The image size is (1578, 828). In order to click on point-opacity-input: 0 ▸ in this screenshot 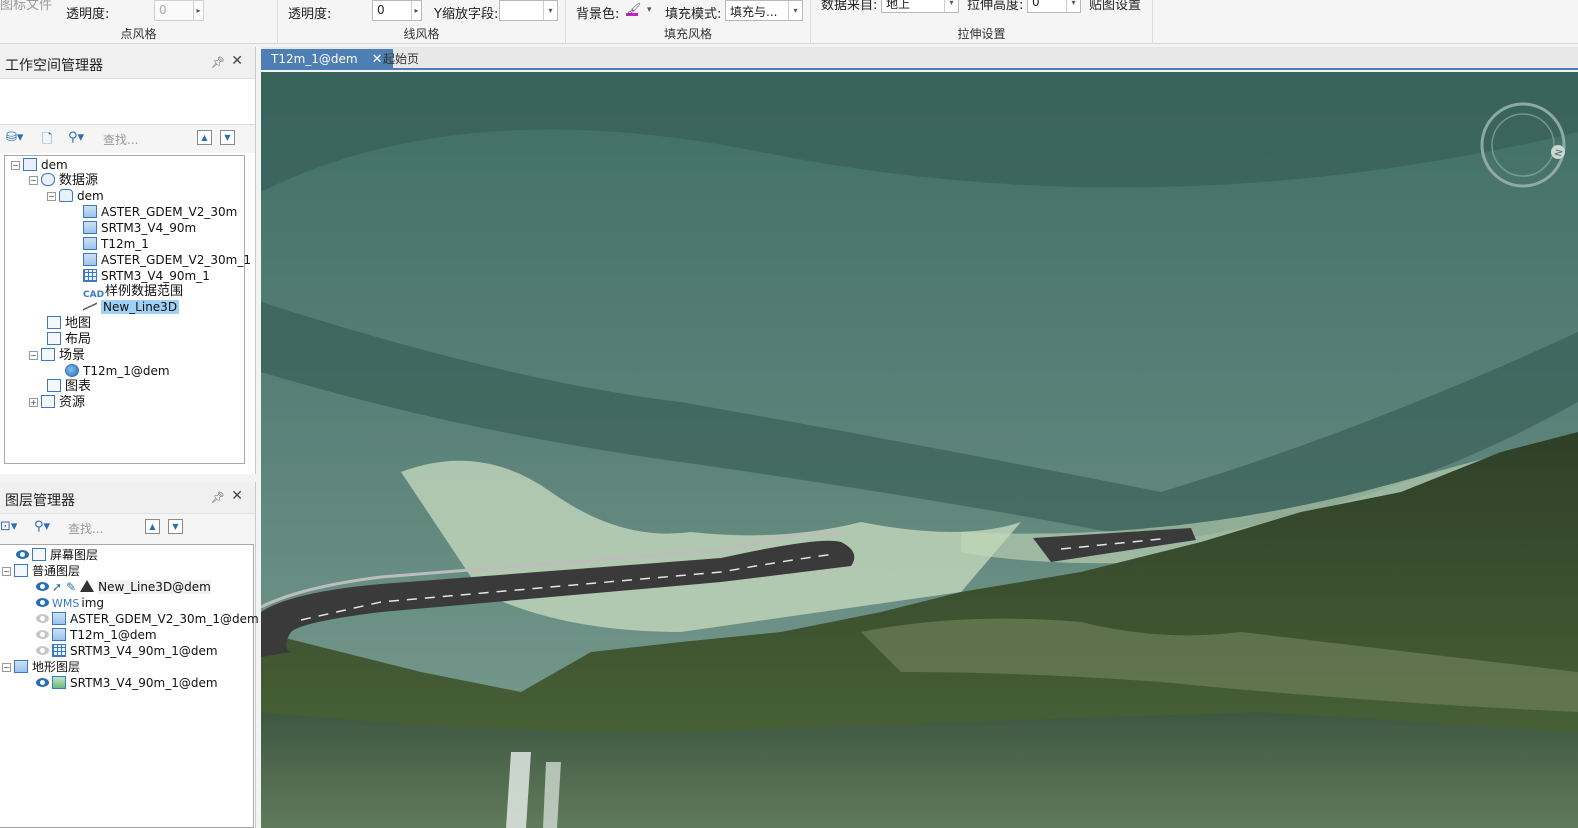, I will do `click(179, 10)`.